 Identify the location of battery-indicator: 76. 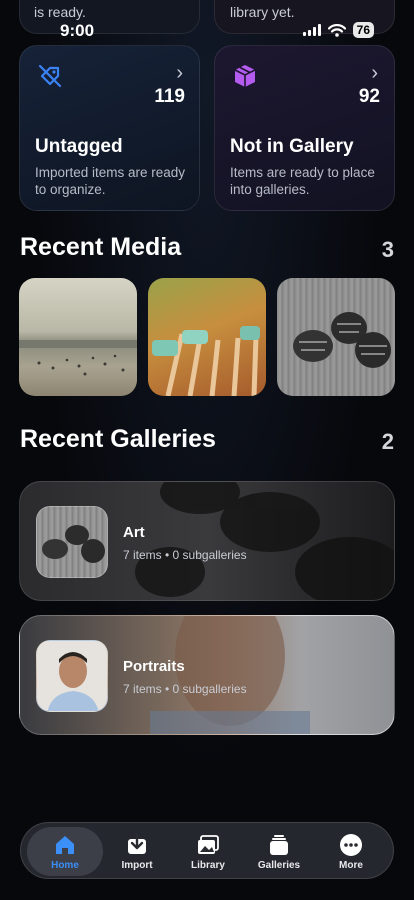
(363, 30).